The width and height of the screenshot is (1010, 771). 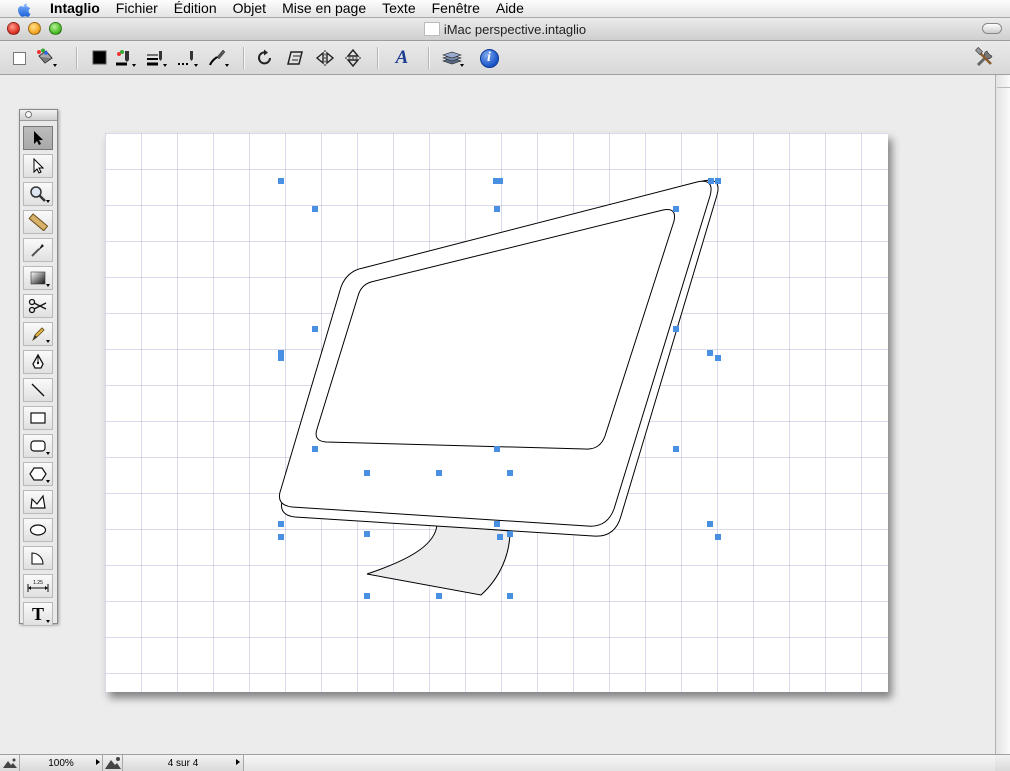 I want to click on page-navigator-popup: 4 sur 4, so click(x=183, y=763).